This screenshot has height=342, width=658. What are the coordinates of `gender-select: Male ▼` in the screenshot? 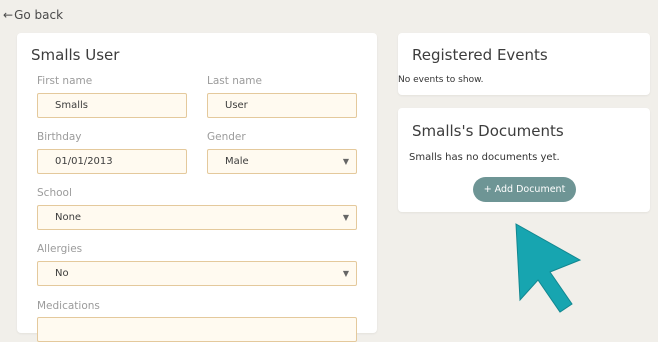 It's located at (282, 161).